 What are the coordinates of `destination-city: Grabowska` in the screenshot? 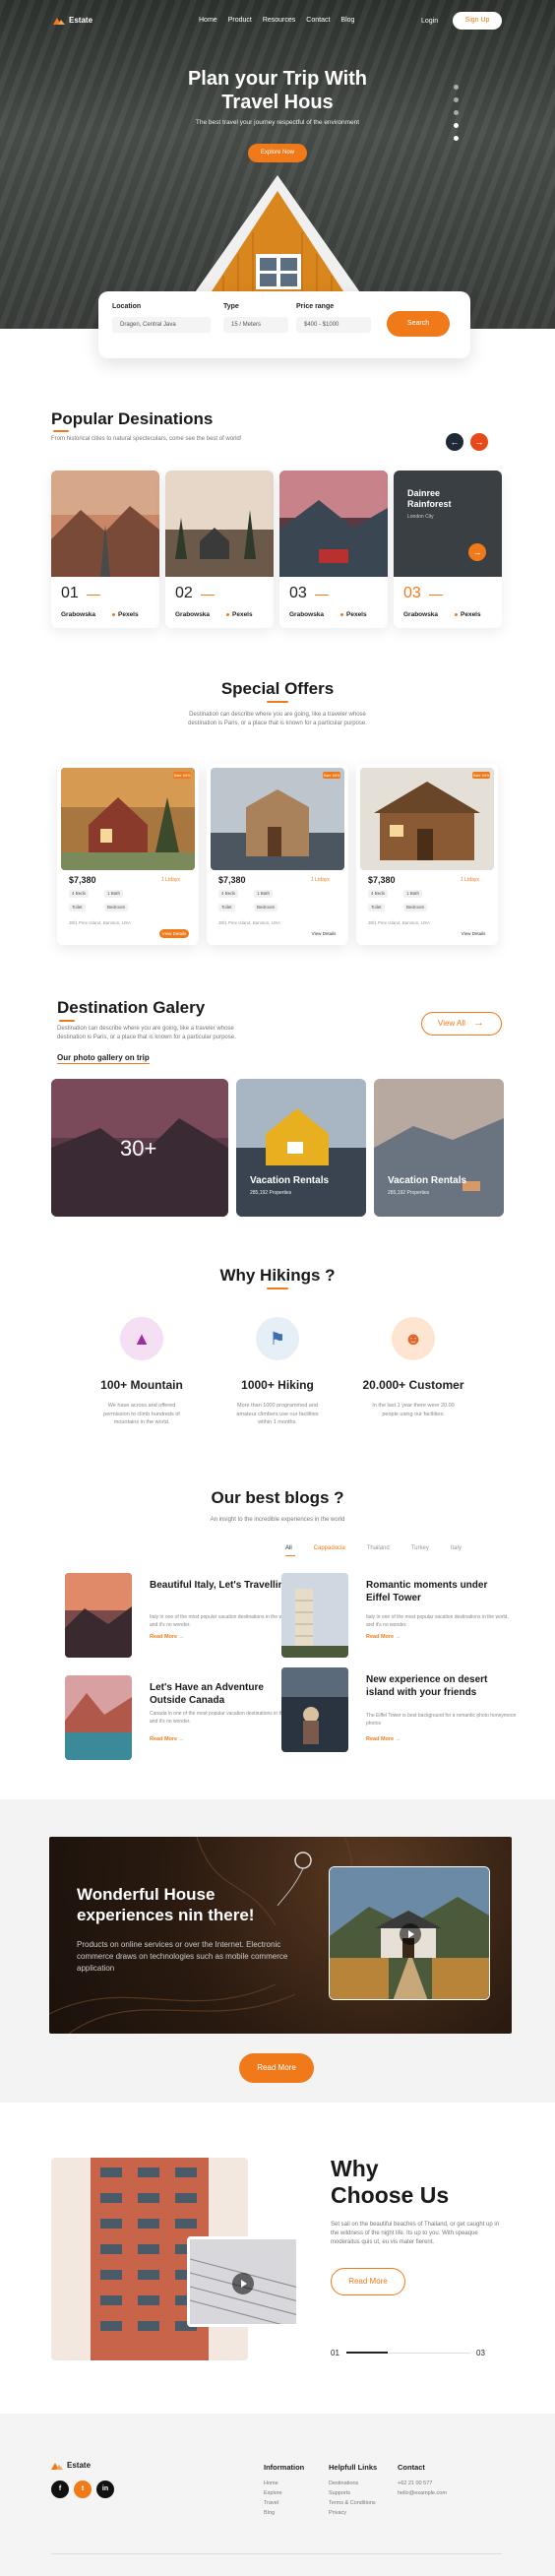 It's located at (307, 615).